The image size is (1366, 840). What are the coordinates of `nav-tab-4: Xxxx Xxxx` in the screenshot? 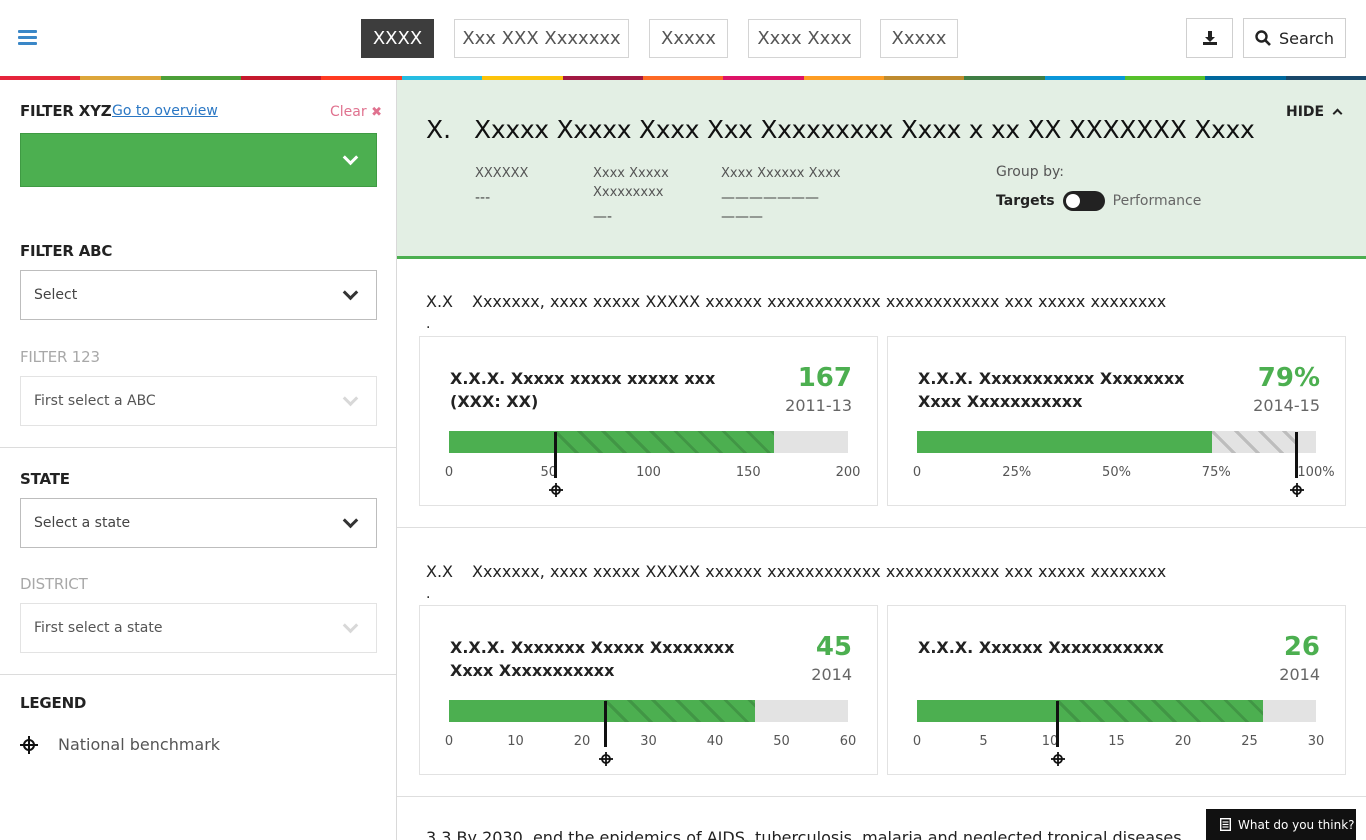 It's located at (804, 38).